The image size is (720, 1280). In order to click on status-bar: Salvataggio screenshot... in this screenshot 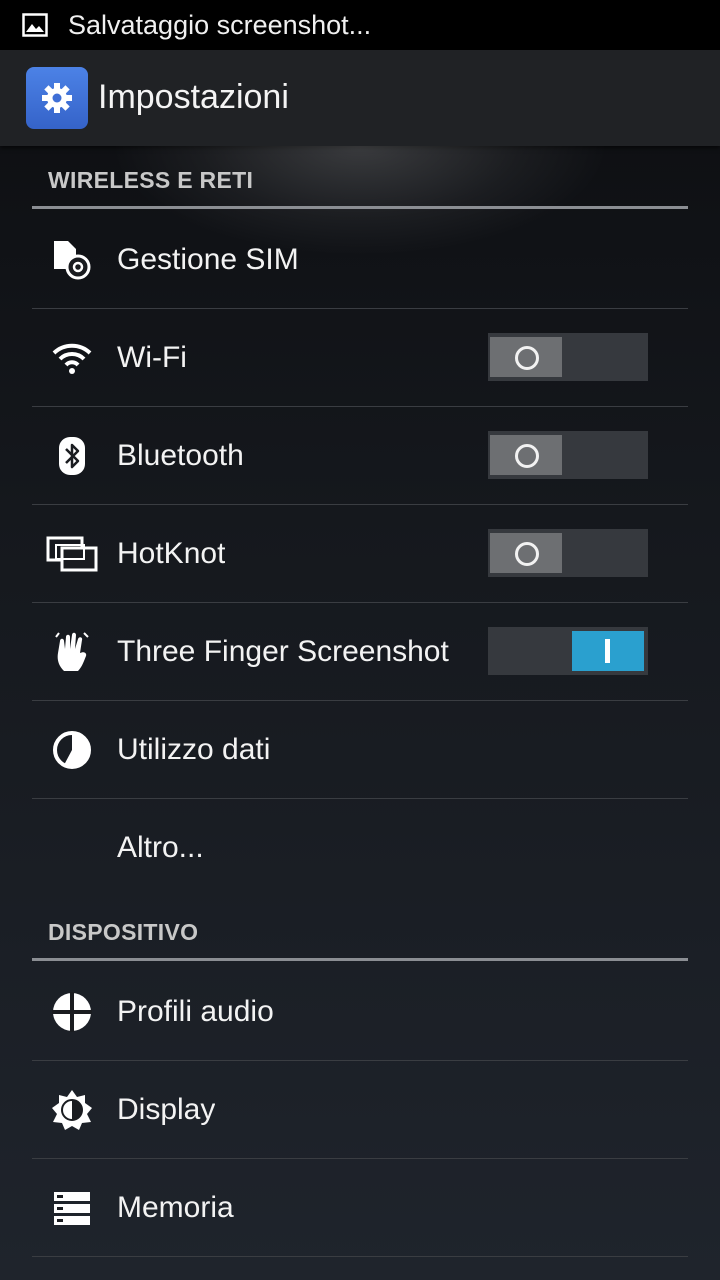, I will do `click(360, 25)`.